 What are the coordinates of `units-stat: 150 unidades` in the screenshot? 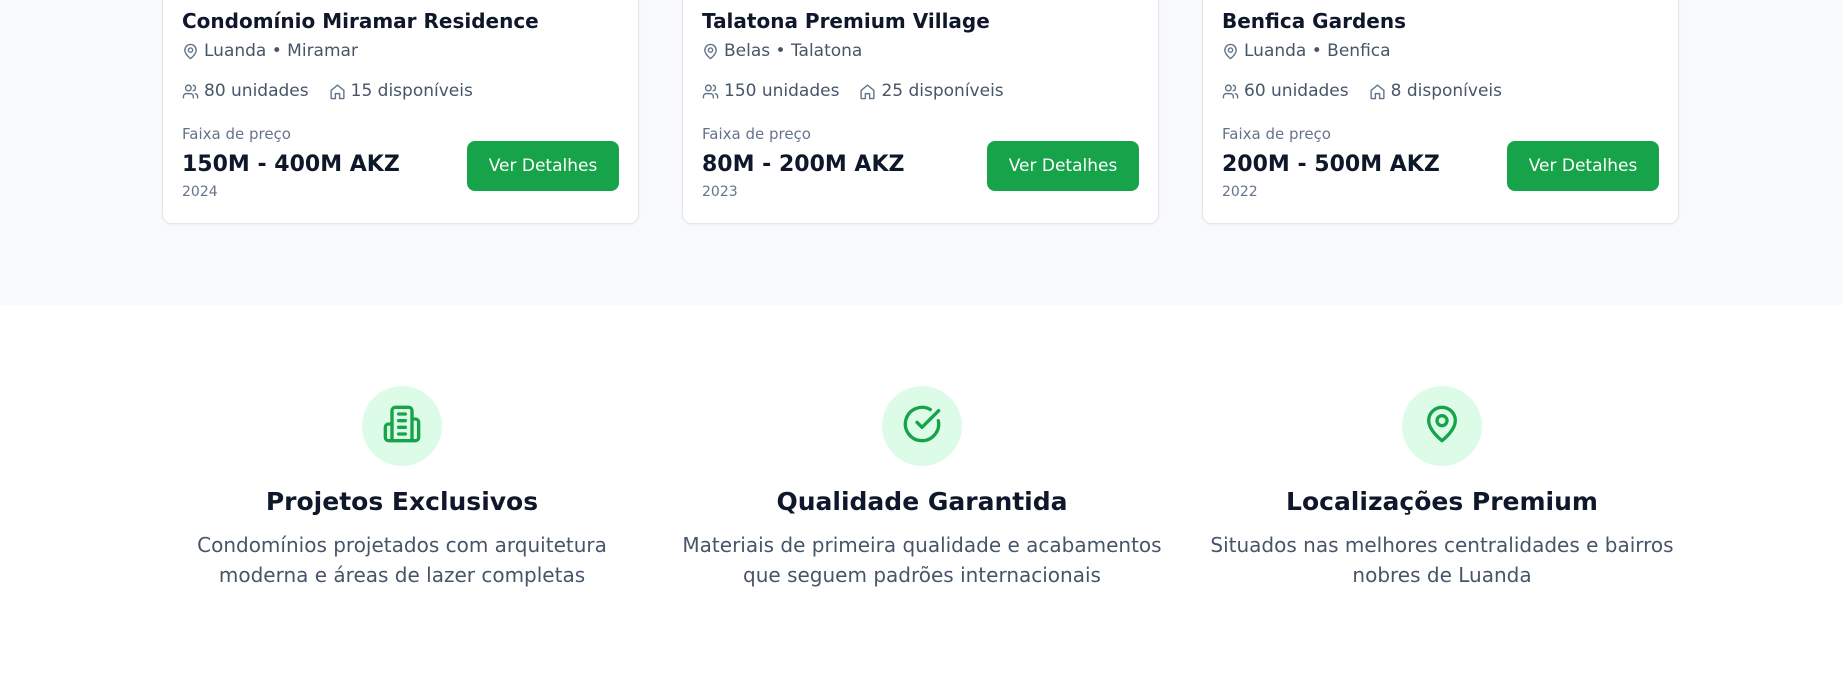 It's located at (770, 91).